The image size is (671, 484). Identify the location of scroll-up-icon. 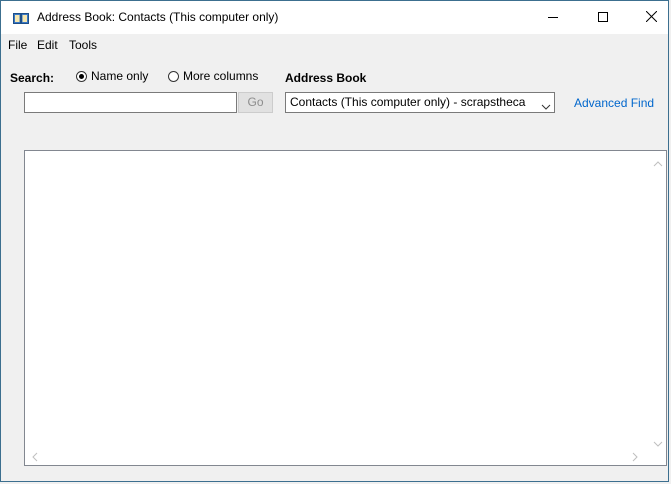
(658, 162).